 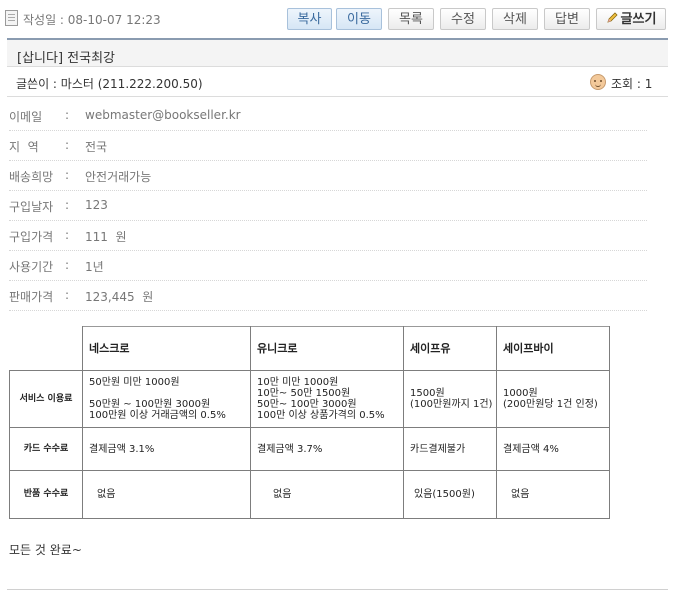 I want to click on post-title-bar: [삽니다] 전국최강, so click(x=337, y=52).